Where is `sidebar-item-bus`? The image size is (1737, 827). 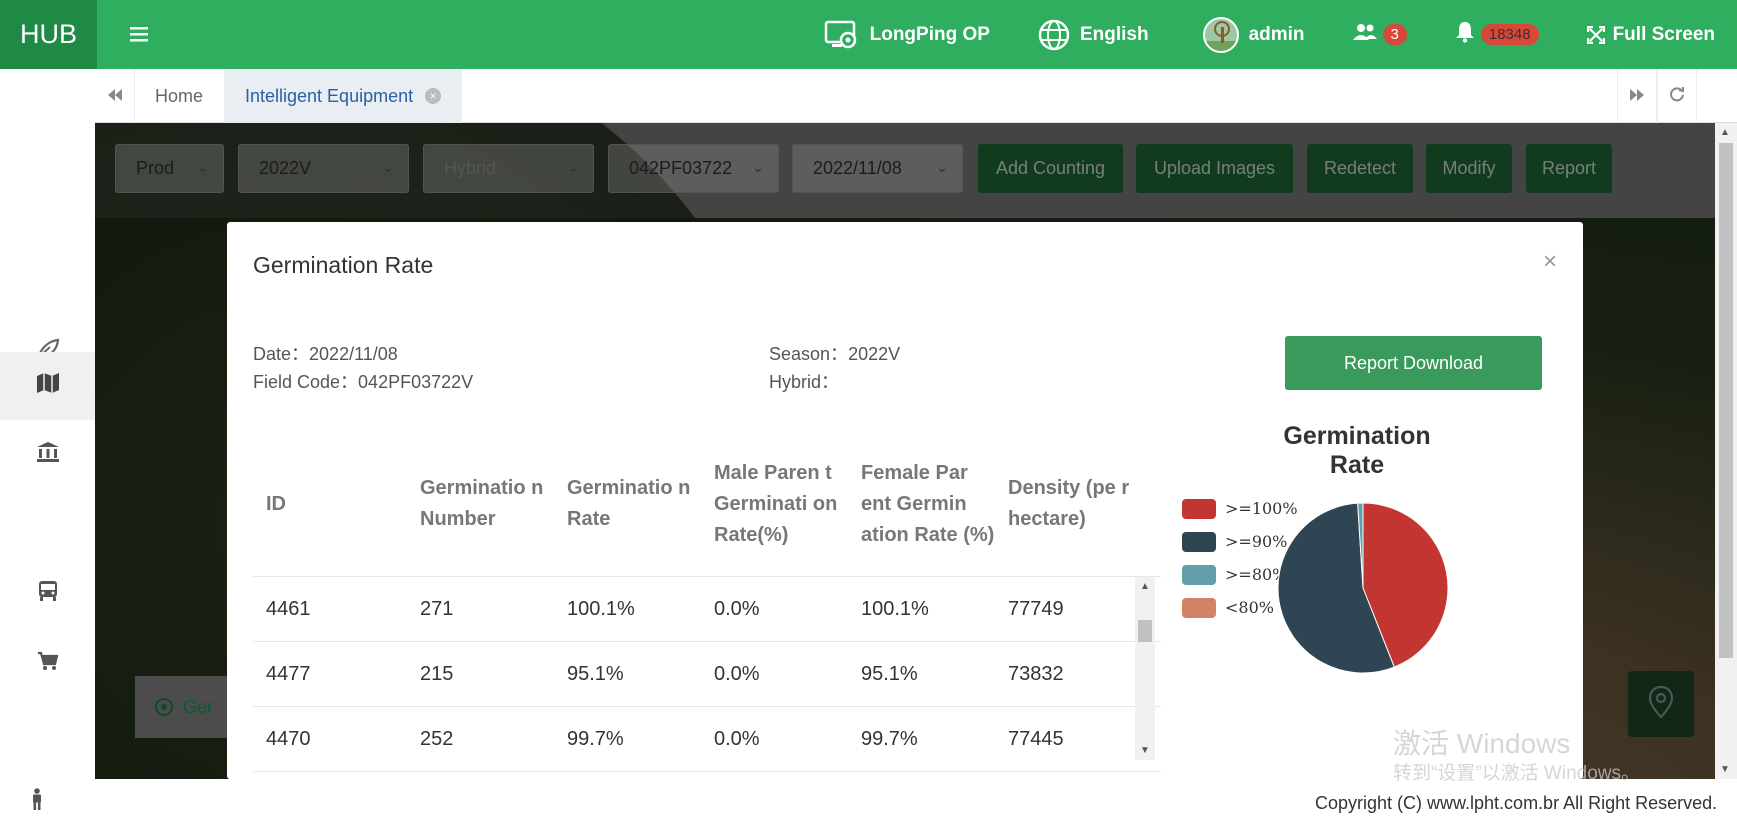
sidebar-item-bus is located at coordinates (47, 594).